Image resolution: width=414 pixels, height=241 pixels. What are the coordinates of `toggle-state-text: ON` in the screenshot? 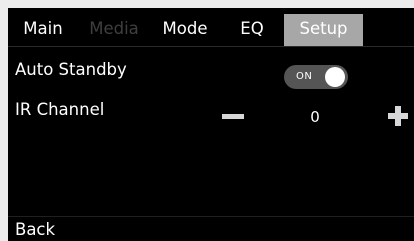 It's located at (304, 76).